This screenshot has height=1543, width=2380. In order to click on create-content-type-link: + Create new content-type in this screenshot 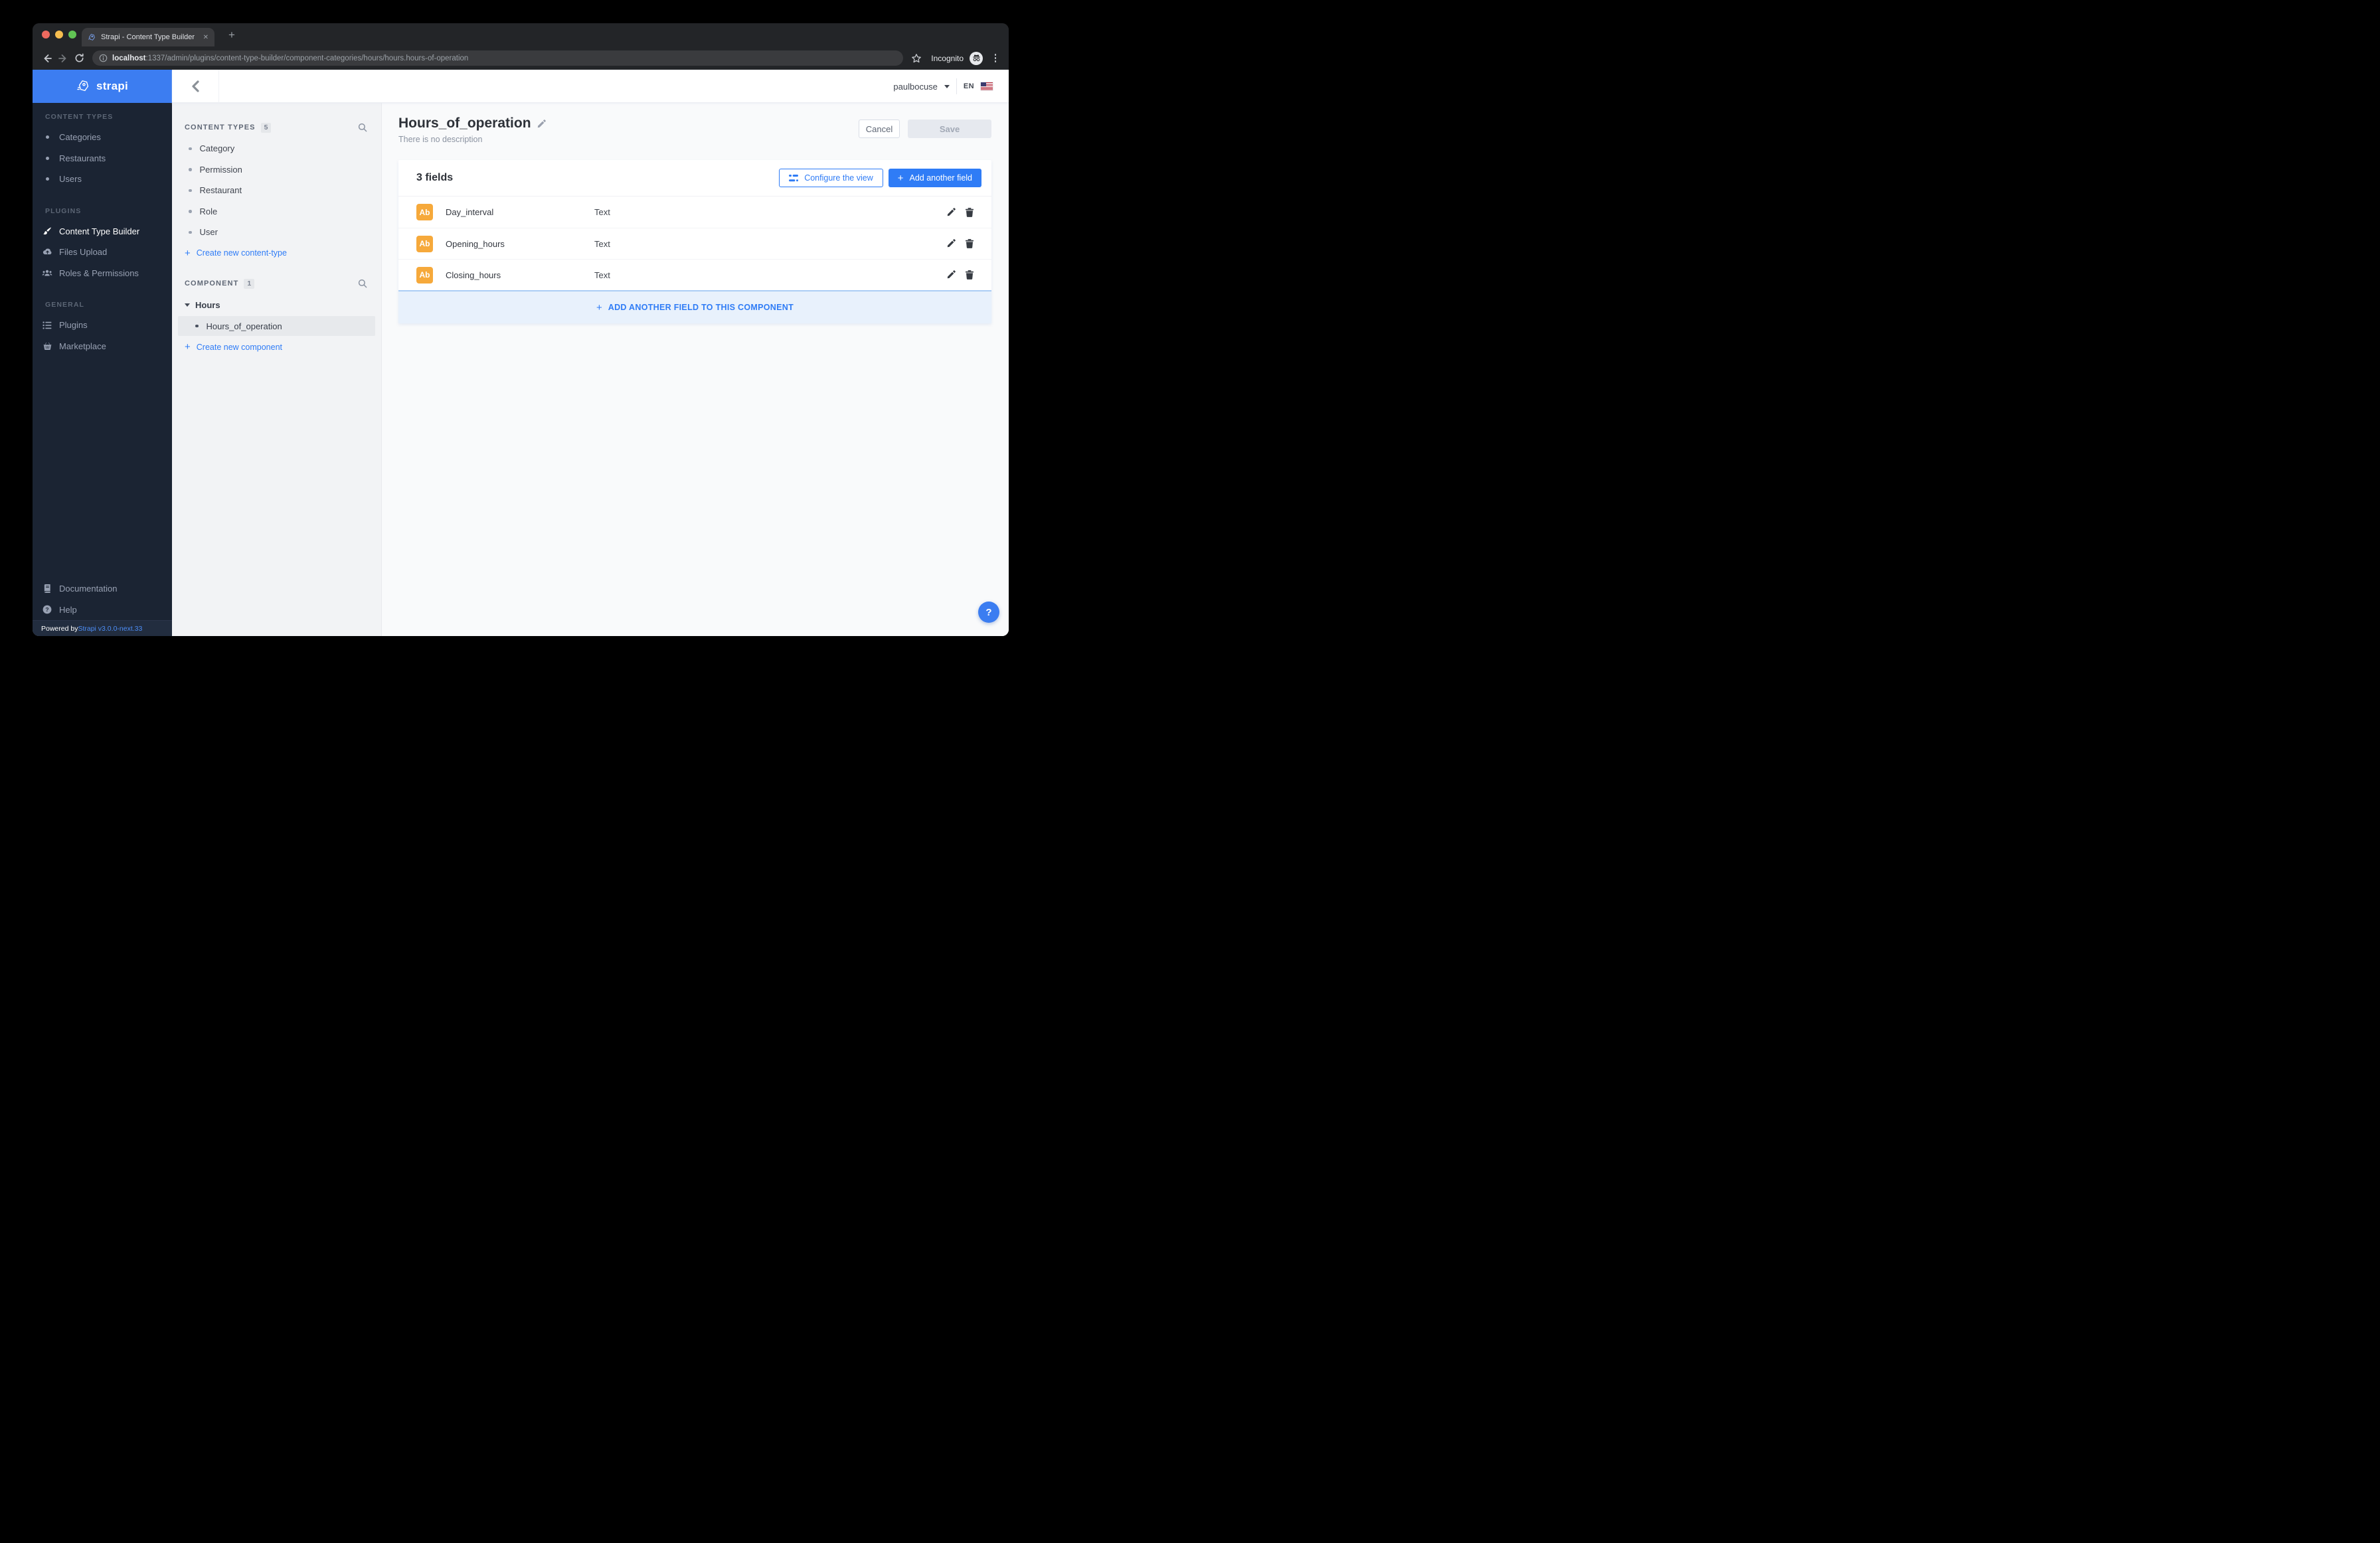, I will do `click(276, 253)`.